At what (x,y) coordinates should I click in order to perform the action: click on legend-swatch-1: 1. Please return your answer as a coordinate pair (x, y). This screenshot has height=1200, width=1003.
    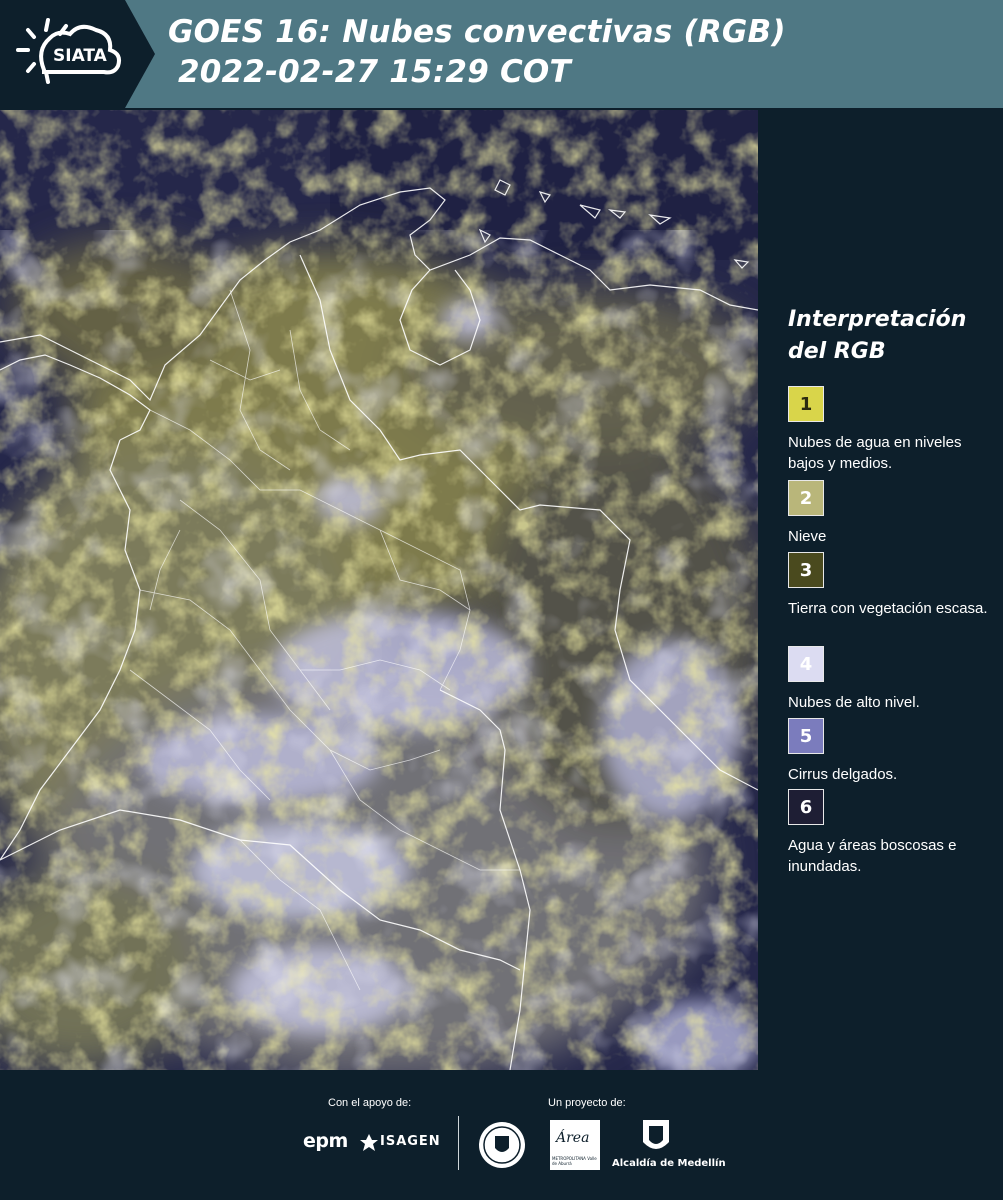
    Looking at the image, I should click on (806, 404).